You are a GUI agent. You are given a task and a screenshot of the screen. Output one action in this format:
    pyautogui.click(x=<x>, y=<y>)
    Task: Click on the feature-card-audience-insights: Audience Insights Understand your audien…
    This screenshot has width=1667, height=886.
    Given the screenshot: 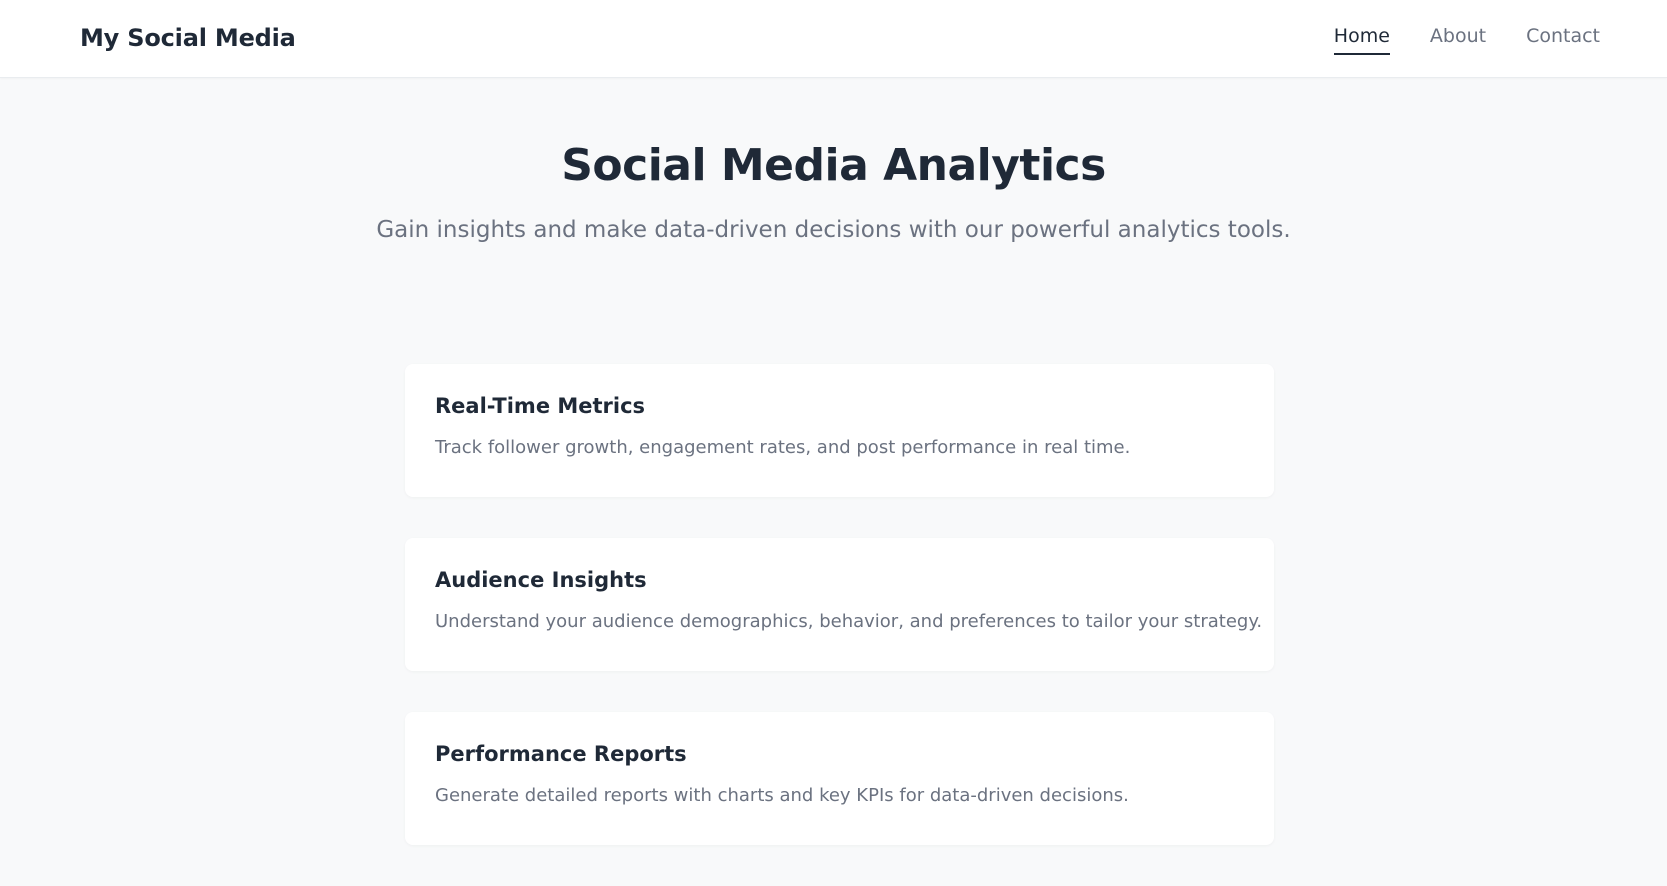 What is the action you would take?
    pyautogui.click(x=839, y=604)
    